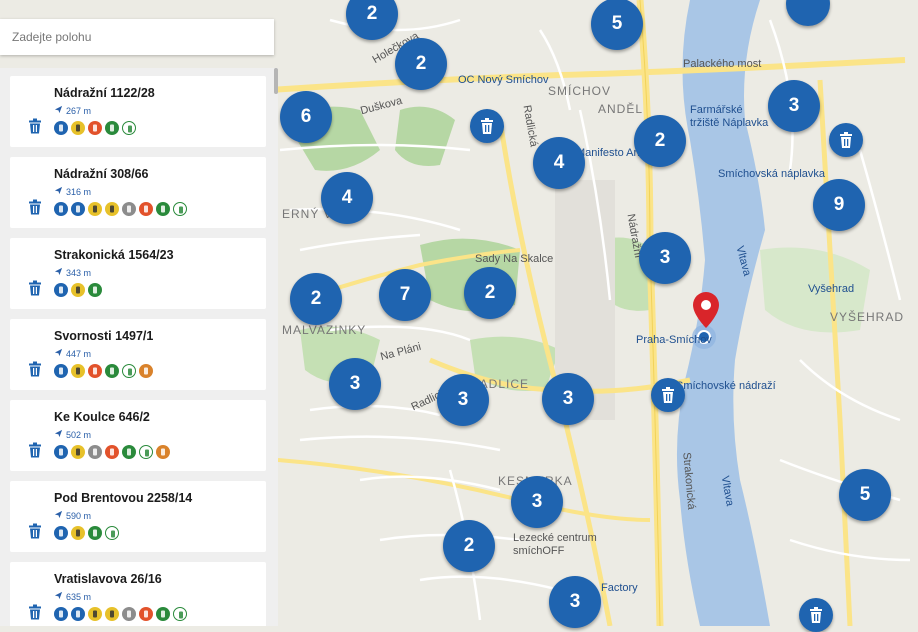  What do you see at coordinates (138, 435) in the screenshot?
I see `location-card: Ke Koulce 646/2 502 m` at bounding box center [138, 435].